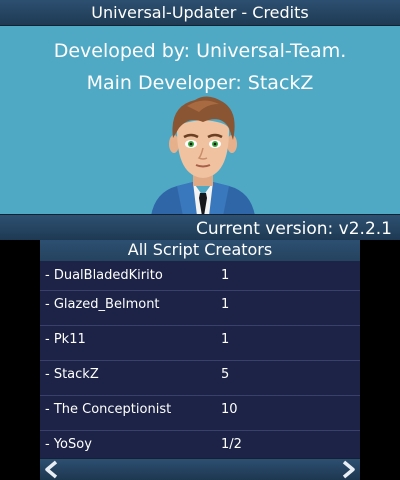  What do you see at coordinates (72, 374) in the screenshot?
I see `creator-name: - StackZ` at bounding box center [72, 374].